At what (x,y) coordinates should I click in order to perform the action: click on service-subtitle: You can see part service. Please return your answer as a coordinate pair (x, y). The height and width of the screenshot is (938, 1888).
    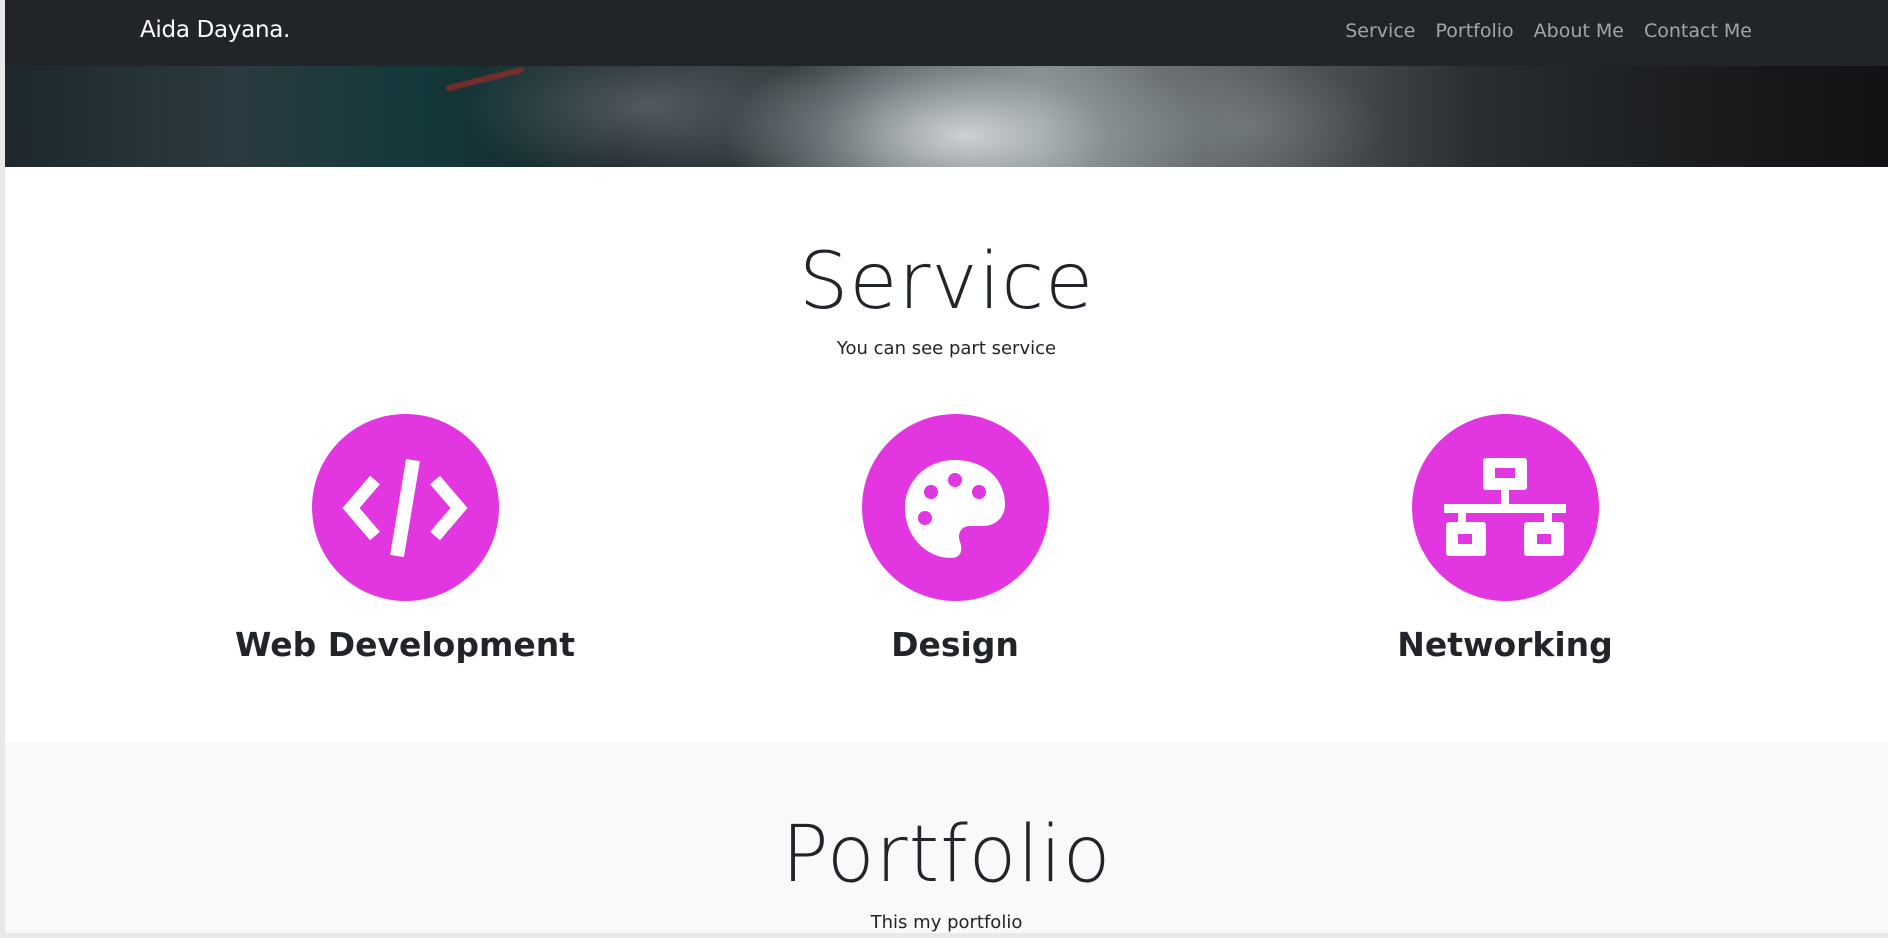
    Looking at the image, I should click on (946, 348).